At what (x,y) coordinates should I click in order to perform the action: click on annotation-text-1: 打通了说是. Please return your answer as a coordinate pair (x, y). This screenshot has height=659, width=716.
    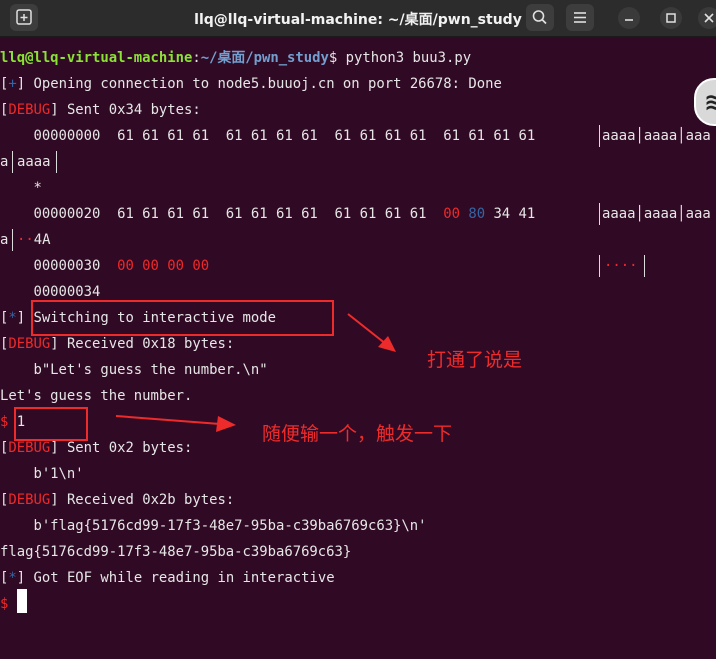
    Looking at the image, I should click on (475, 360).